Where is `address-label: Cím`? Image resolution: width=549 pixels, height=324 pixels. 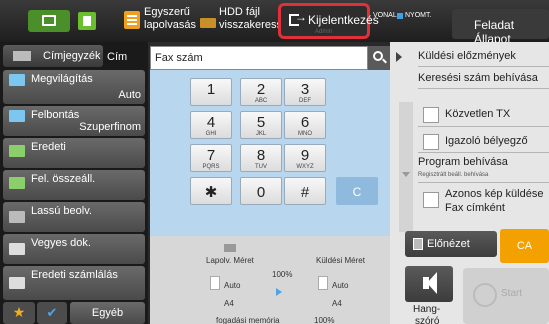
address-label: Cím is located at coordinates (117, 57).